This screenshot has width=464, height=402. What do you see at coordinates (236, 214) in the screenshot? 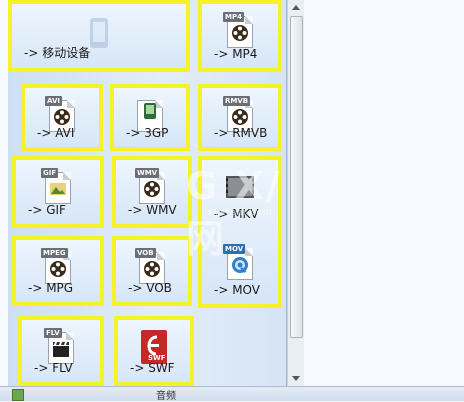
I see `tile-label: -> MKV` at bounding box center [236, 214].